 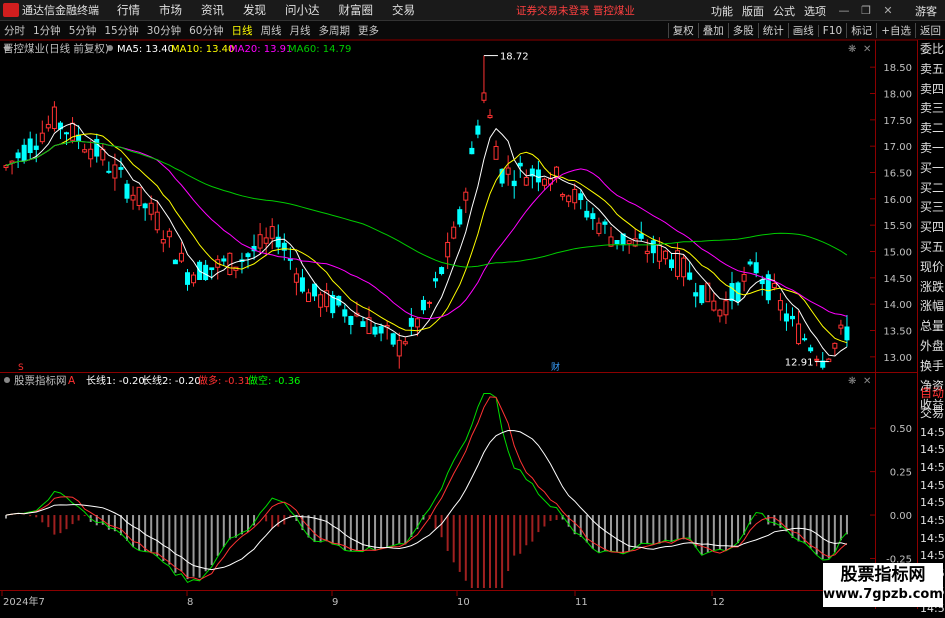 What do you see at coordinates (300, 30) in the screenshot?
I see `period-monthly: 月线` at bounding box center [300, 30].